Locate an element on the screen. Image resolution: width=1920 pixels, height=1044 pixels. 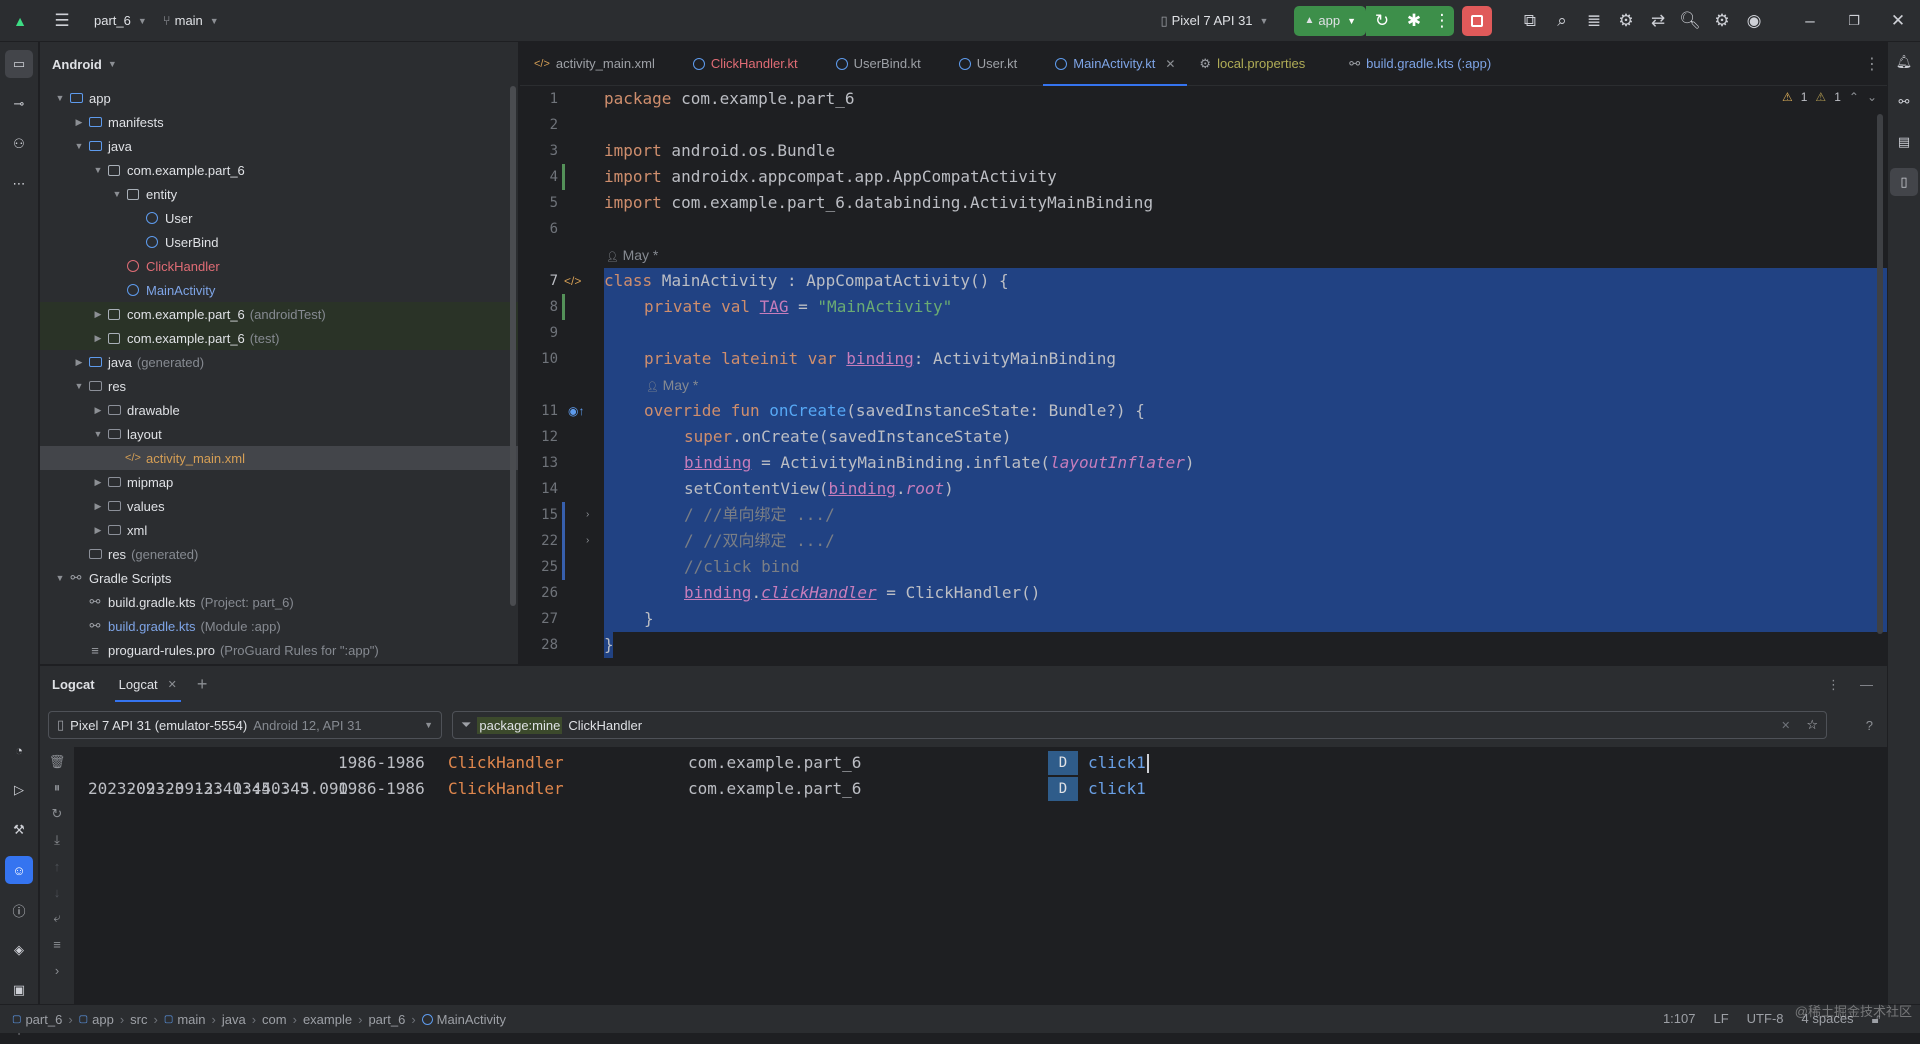
breadcrumb-item: example is located at coordinates (327, 1019).